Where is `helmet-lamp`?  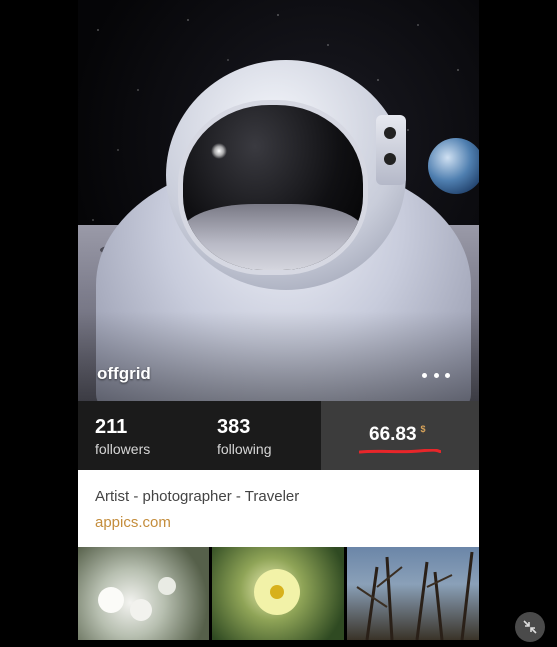
helmet-lamp is located at coordinates (391, 150).